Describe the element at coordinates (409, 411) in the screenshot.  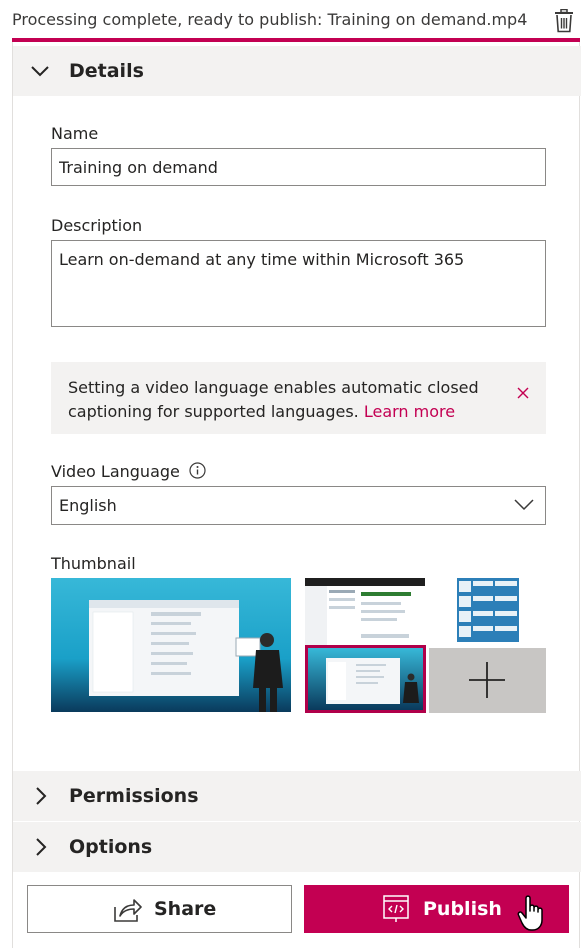
I see `learn-more-link: Learn more` at that location.